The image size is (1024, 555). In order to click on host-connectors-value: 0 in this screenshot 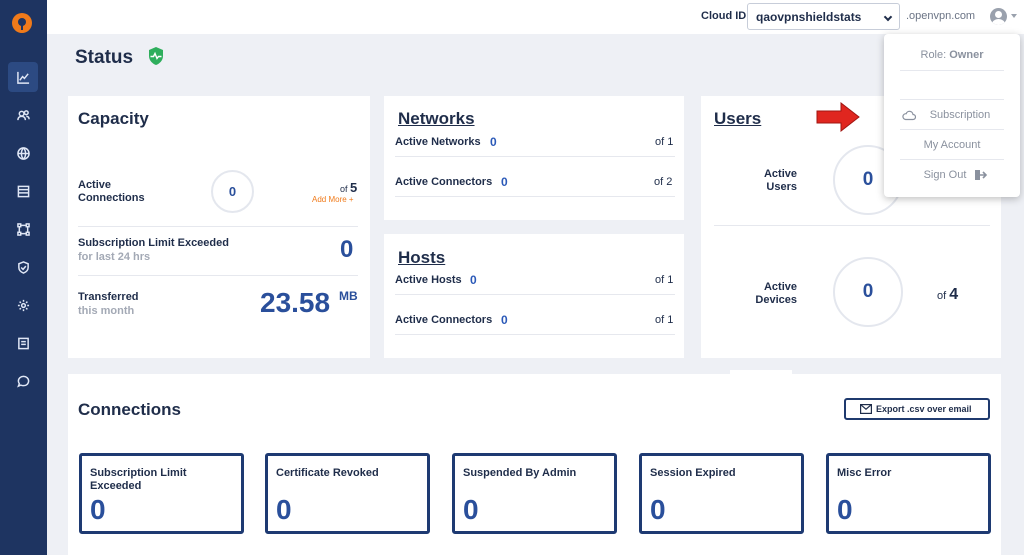, I will do `click(504, 320)`.